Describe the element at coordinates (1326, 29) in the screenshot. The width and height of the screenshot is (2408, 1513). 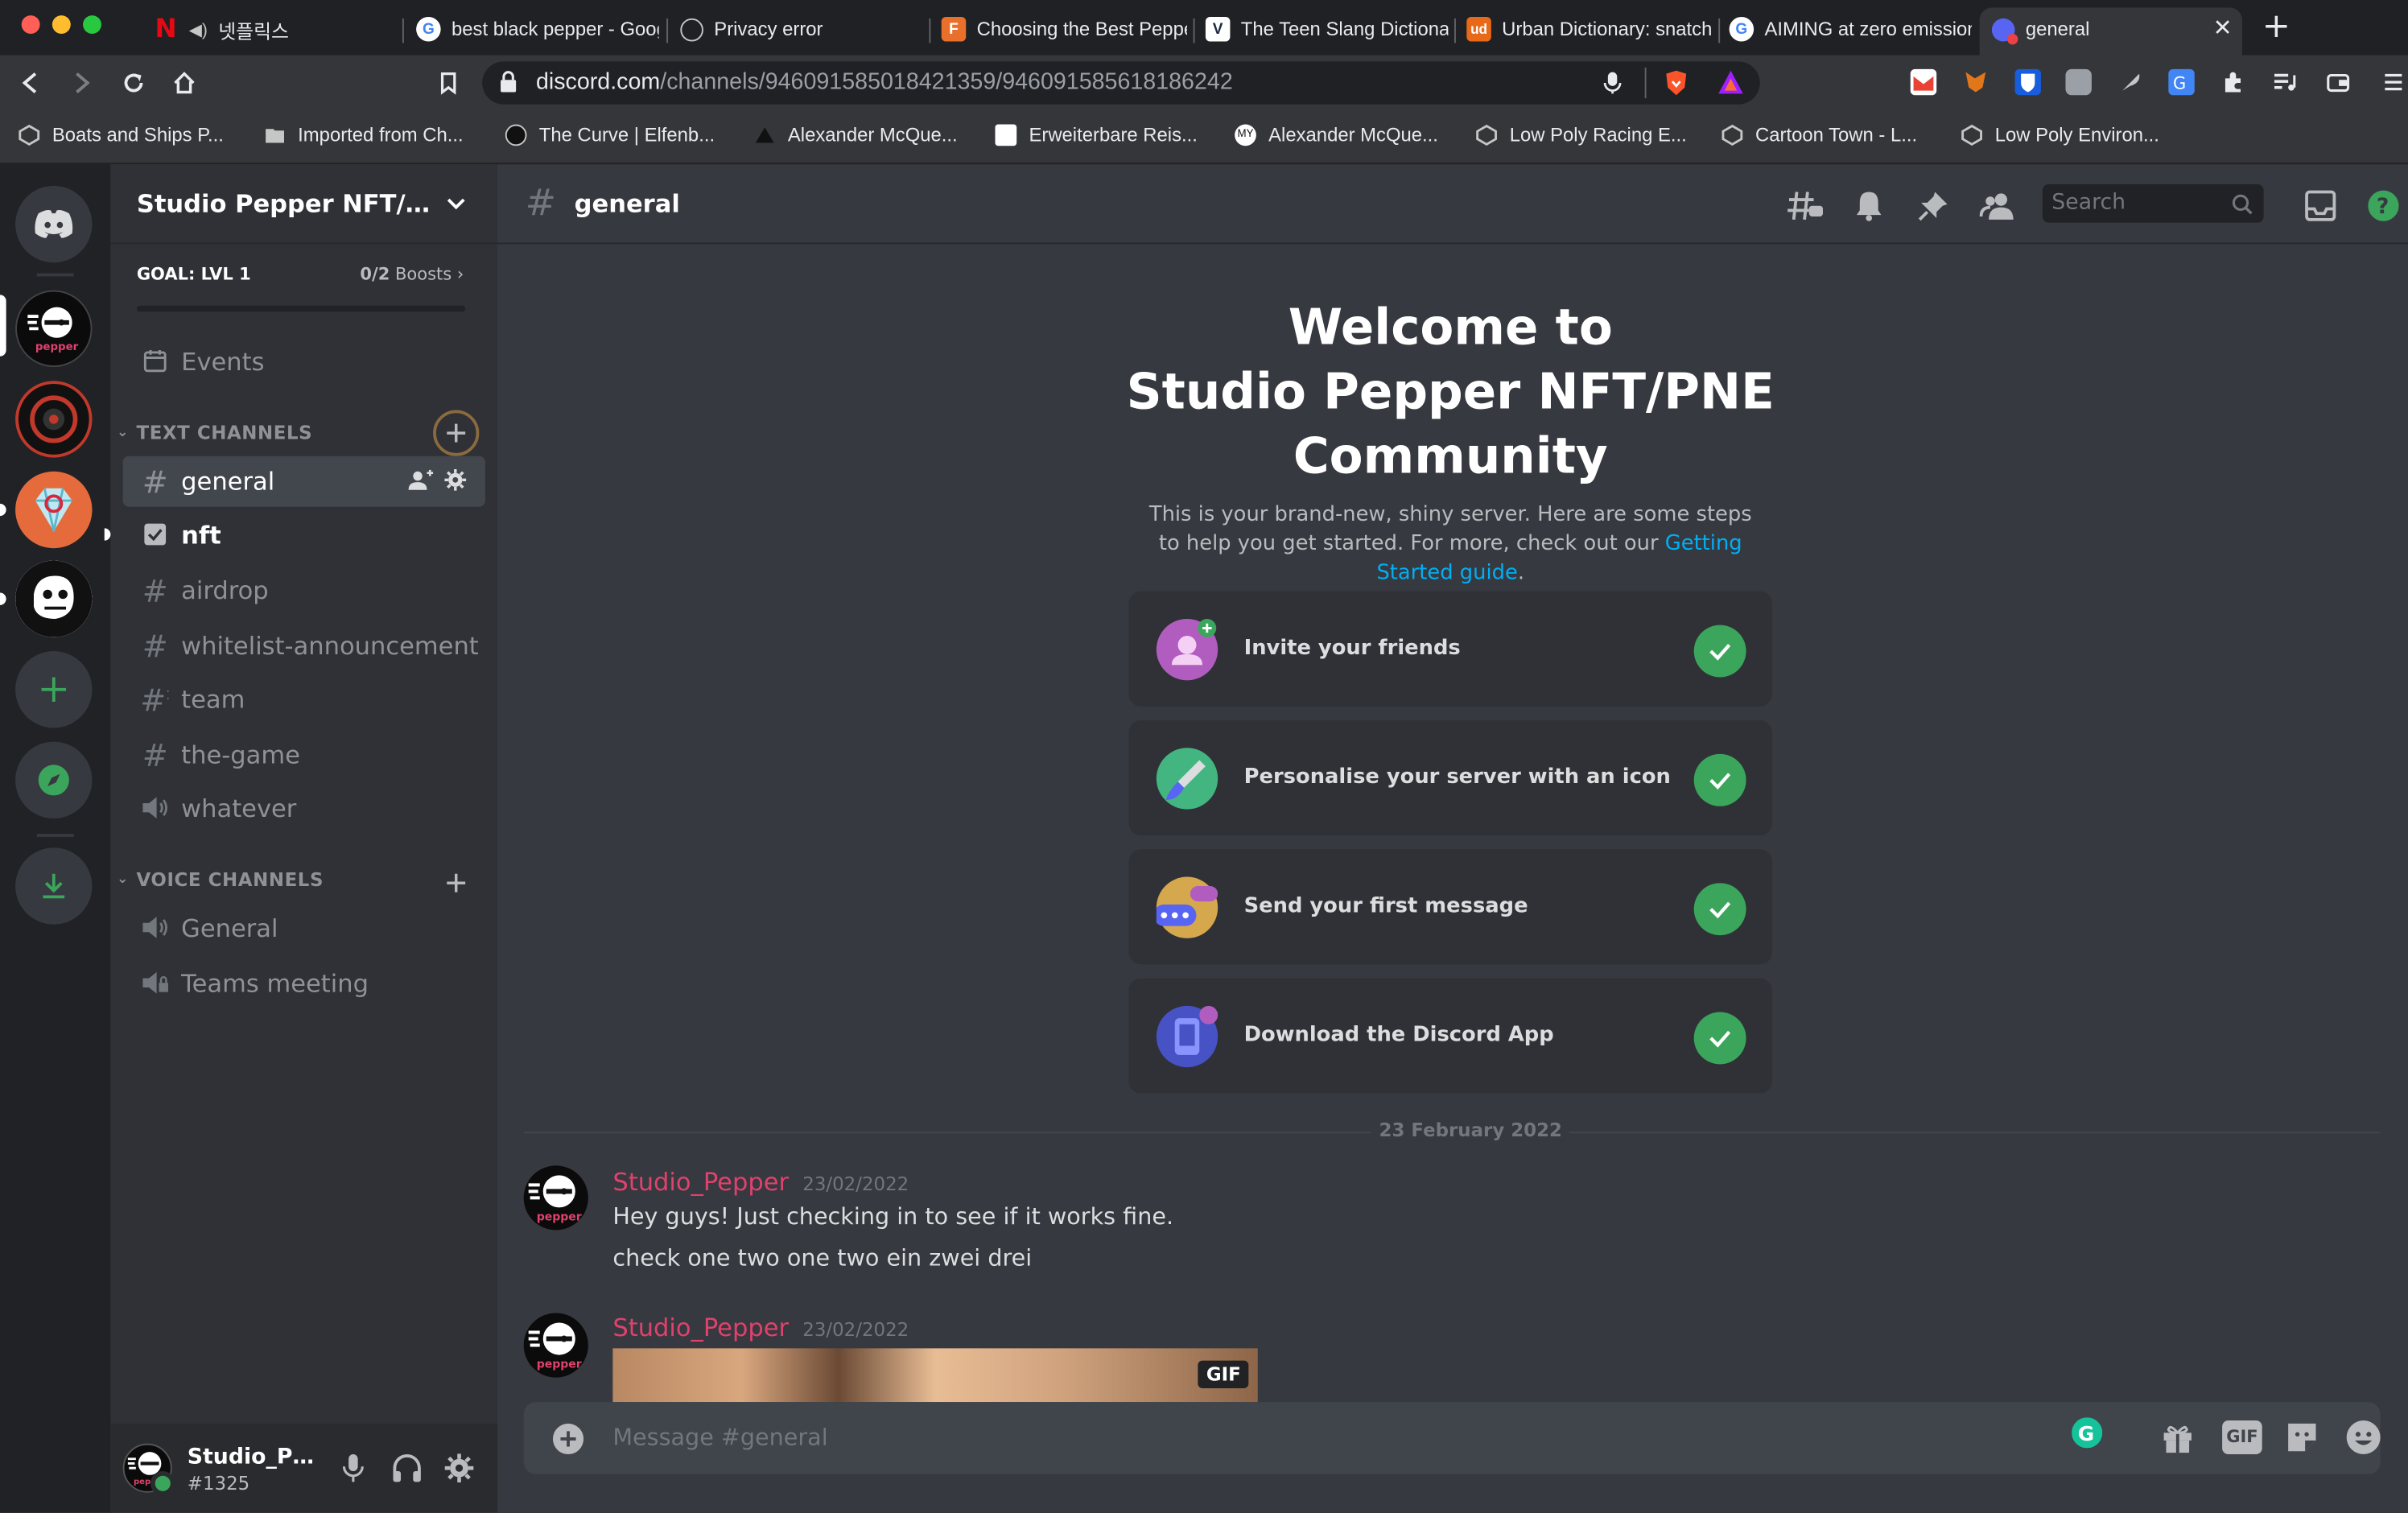
I see `tab-slang-dictionary: V The Teen Slang Dictionary` at that location.